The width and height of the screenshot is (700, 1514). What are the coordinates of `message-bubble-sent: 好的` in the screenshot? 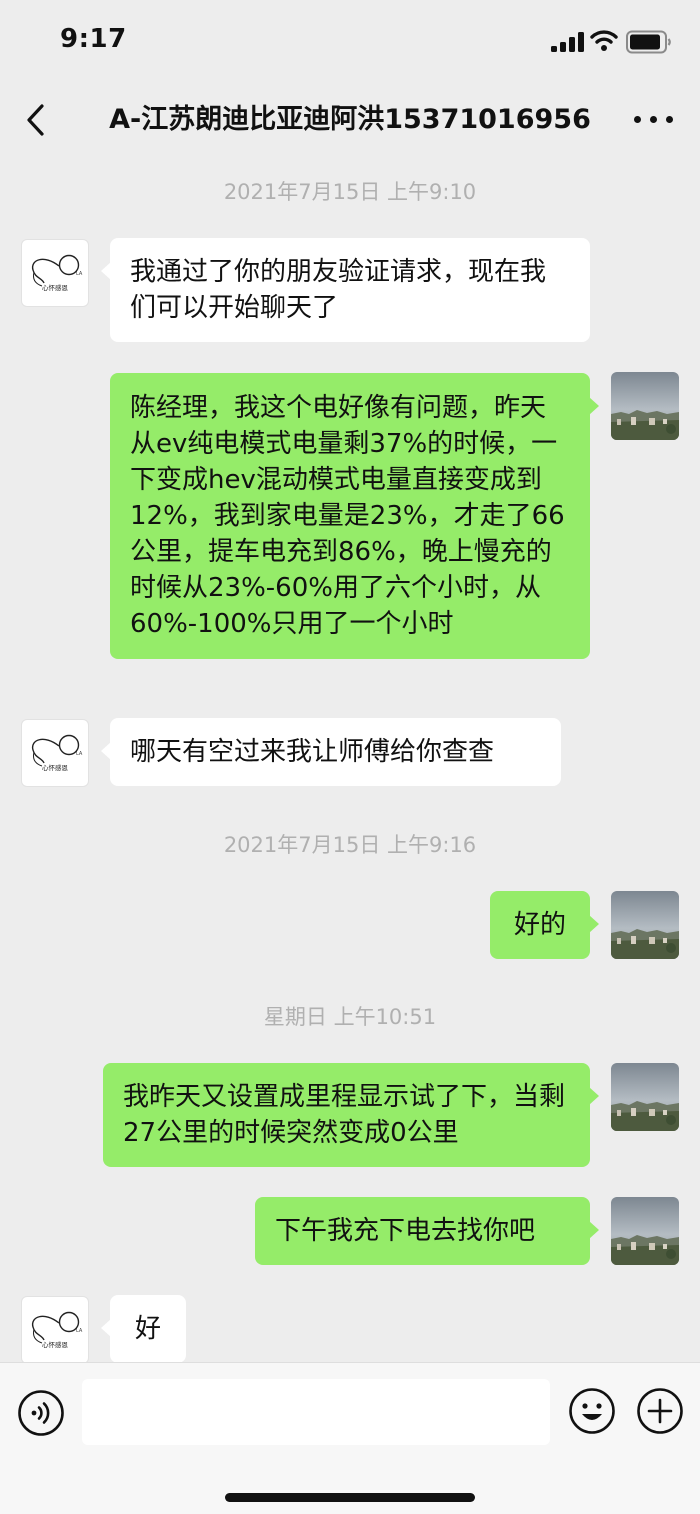 It's located at (544, 925).